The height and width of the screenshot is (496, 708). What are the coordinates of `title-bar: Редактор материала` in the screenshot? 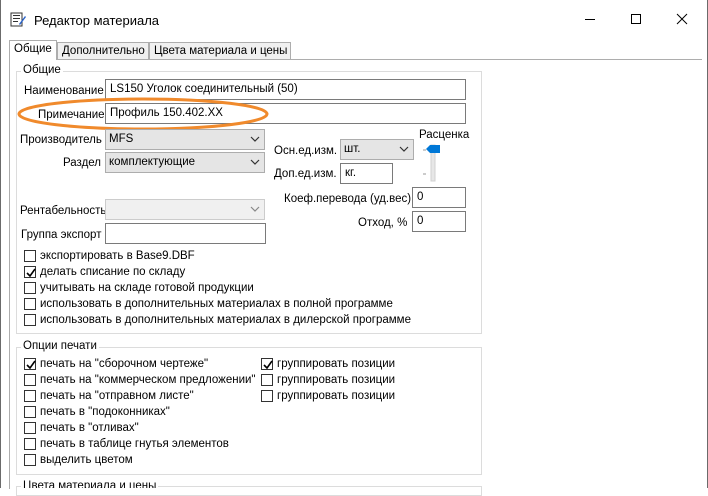 It's located at (354, 20).